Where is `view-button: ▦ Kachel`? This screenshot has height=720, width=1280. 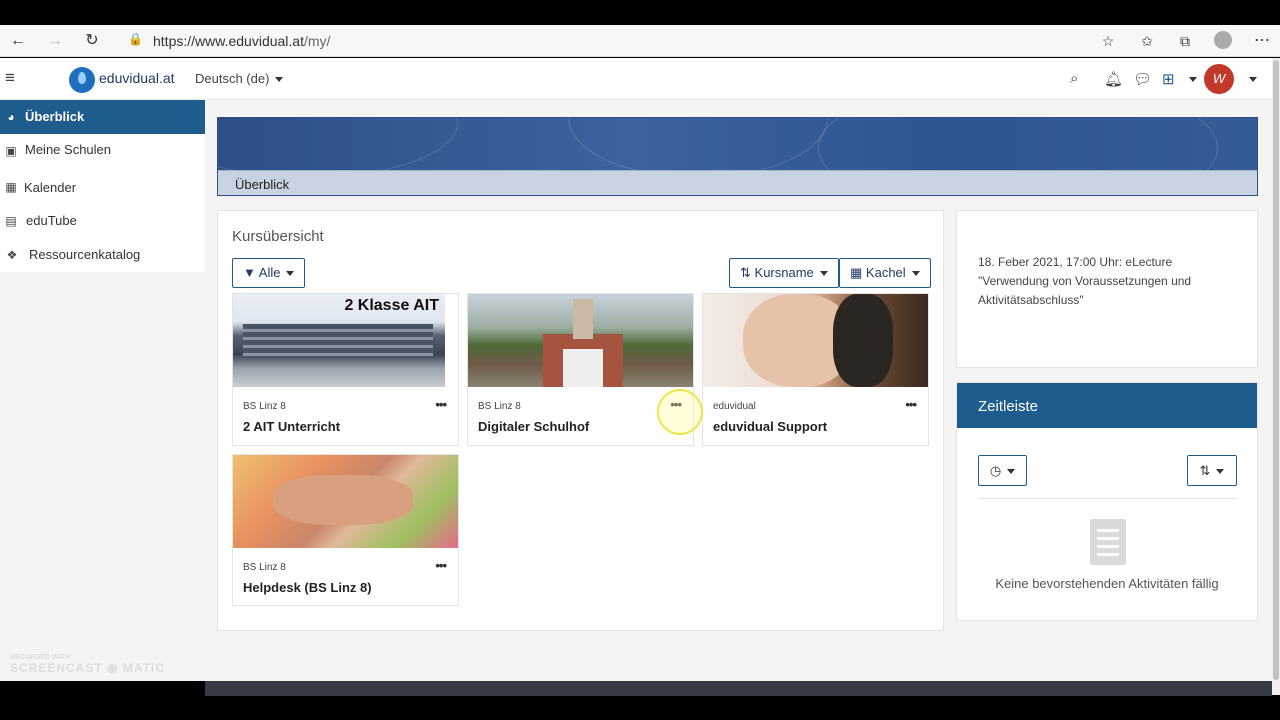
view-button: ▦ Kachel is located at coordinates (885, 273).